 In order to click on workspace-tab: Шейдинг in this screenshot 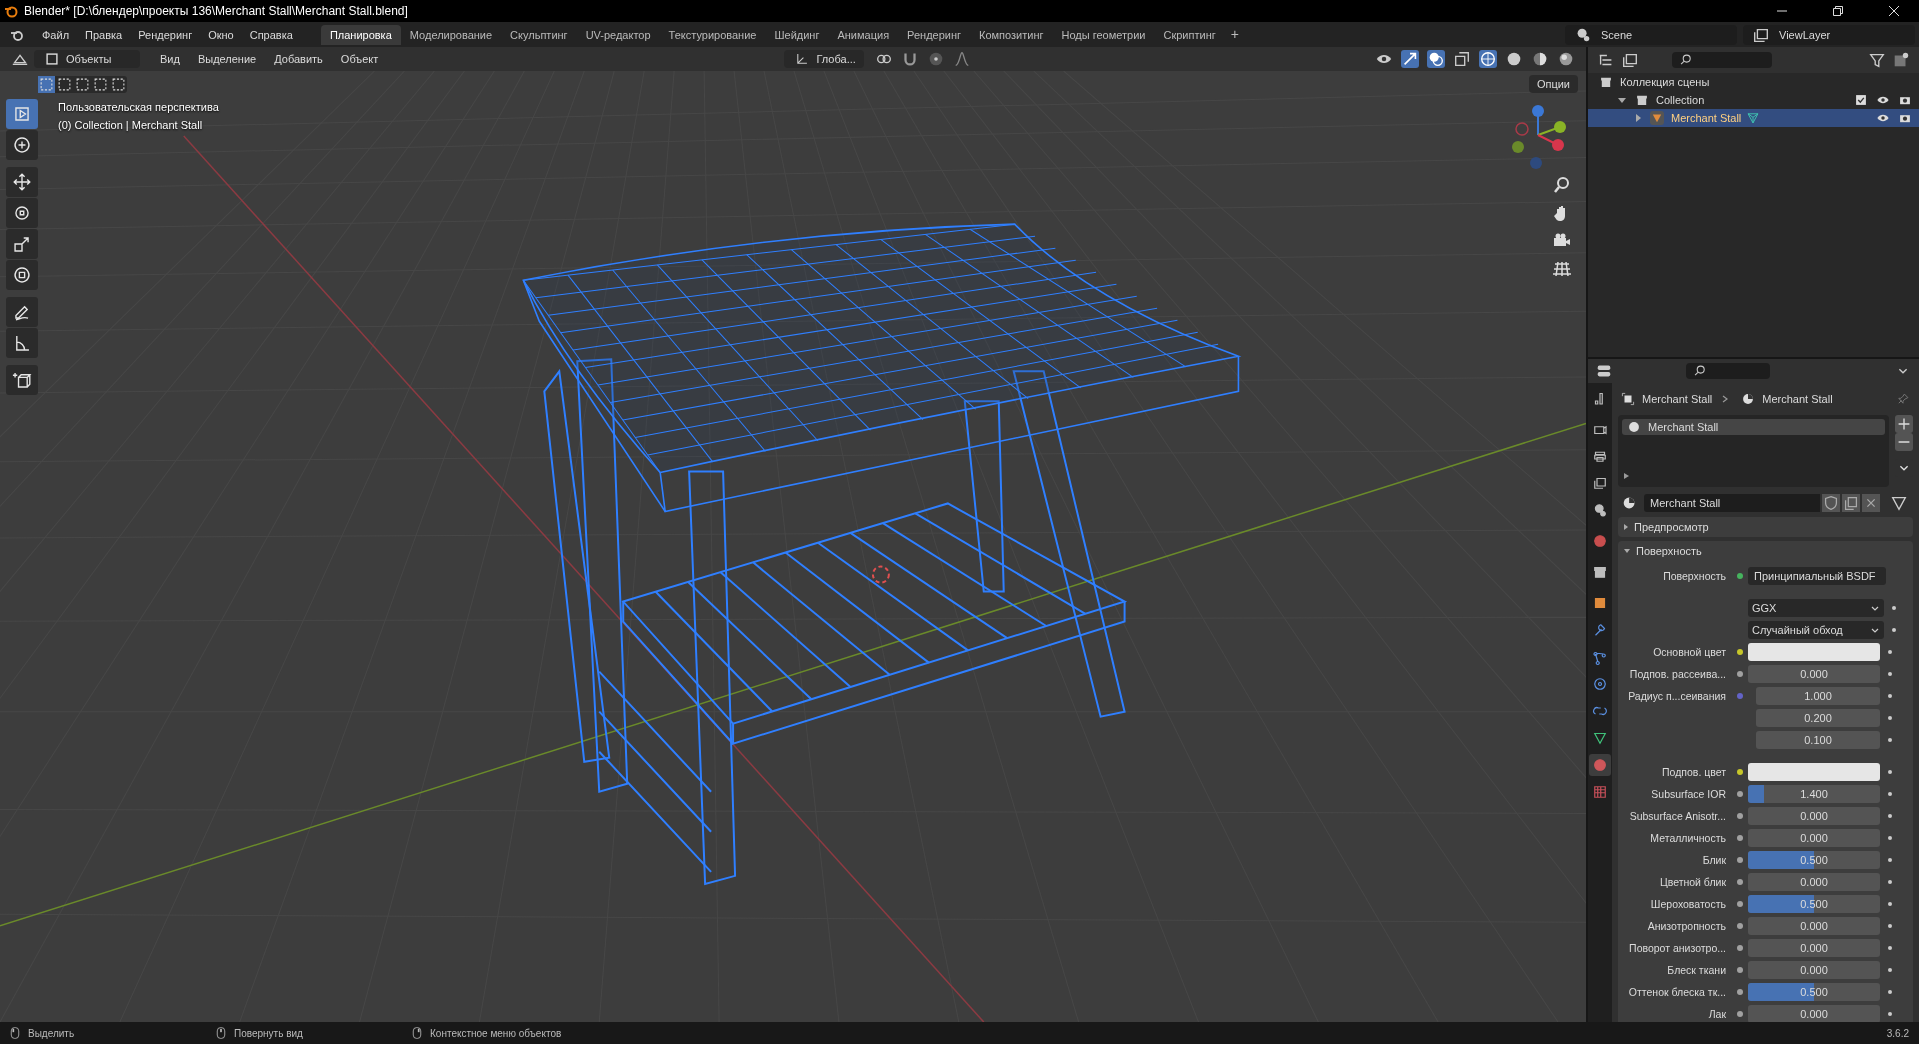, I will do `click(797, 34)`.